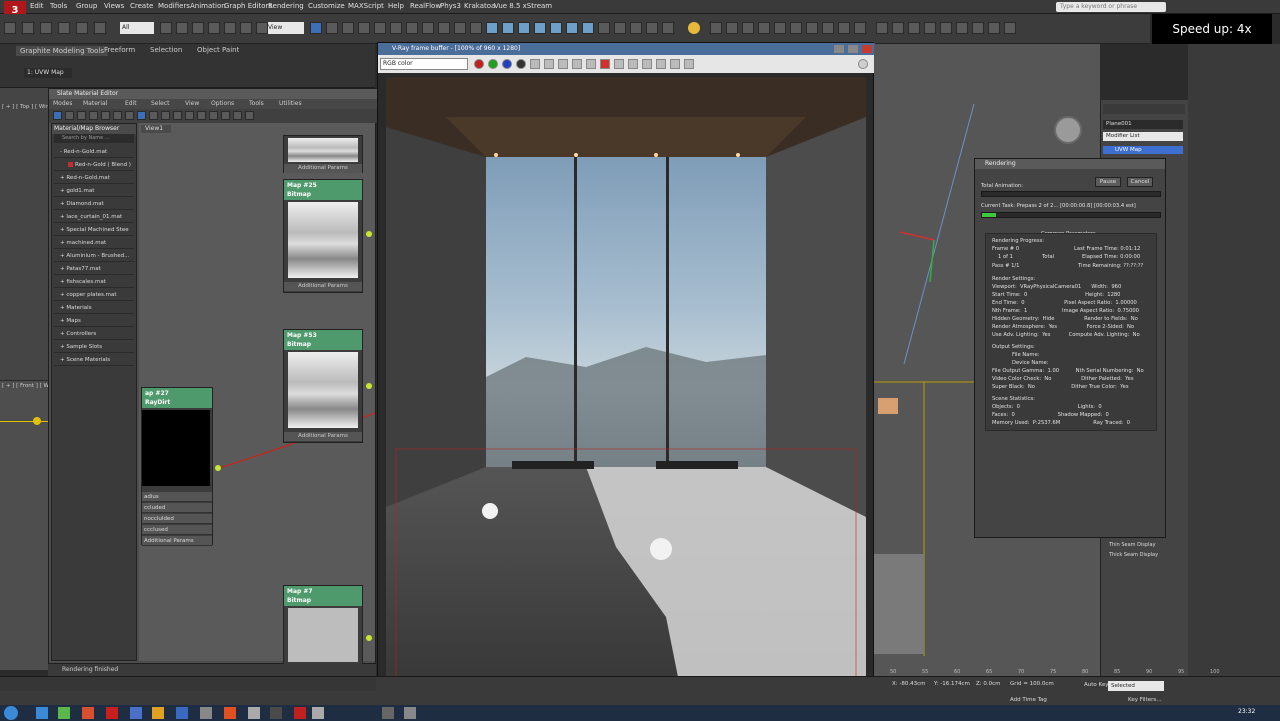 The width and height of the screenshot is (1280, 721). Describe the element at coordinates (425, 6) in the screenshot. I see `menu-realflow: RealFlow` at that location.